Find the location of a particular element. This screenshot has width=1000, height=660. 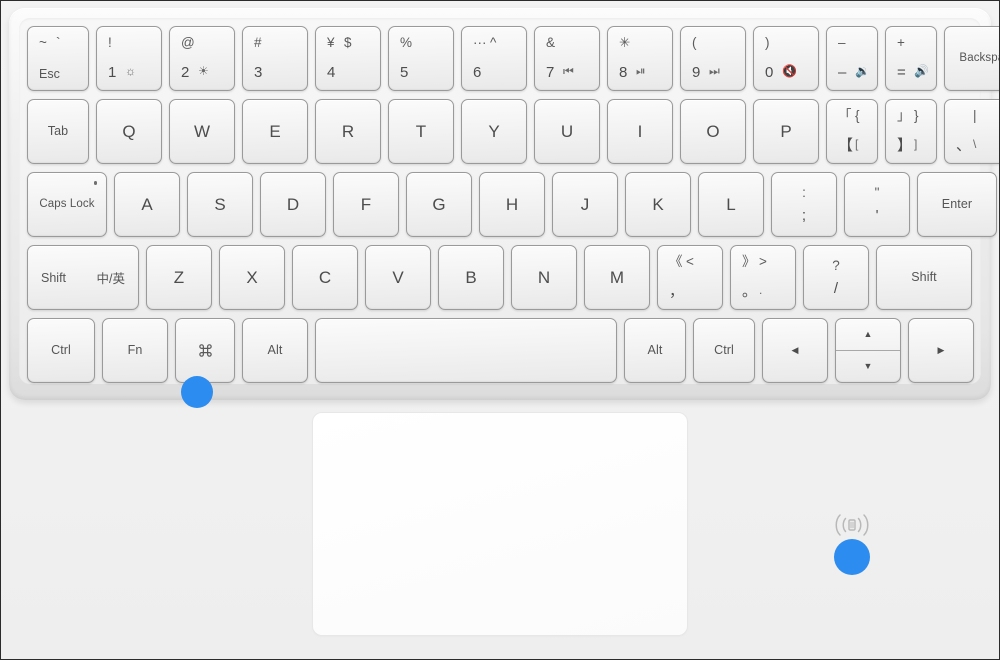

shiftR-key: Shift is located at coordinates (924, 277).